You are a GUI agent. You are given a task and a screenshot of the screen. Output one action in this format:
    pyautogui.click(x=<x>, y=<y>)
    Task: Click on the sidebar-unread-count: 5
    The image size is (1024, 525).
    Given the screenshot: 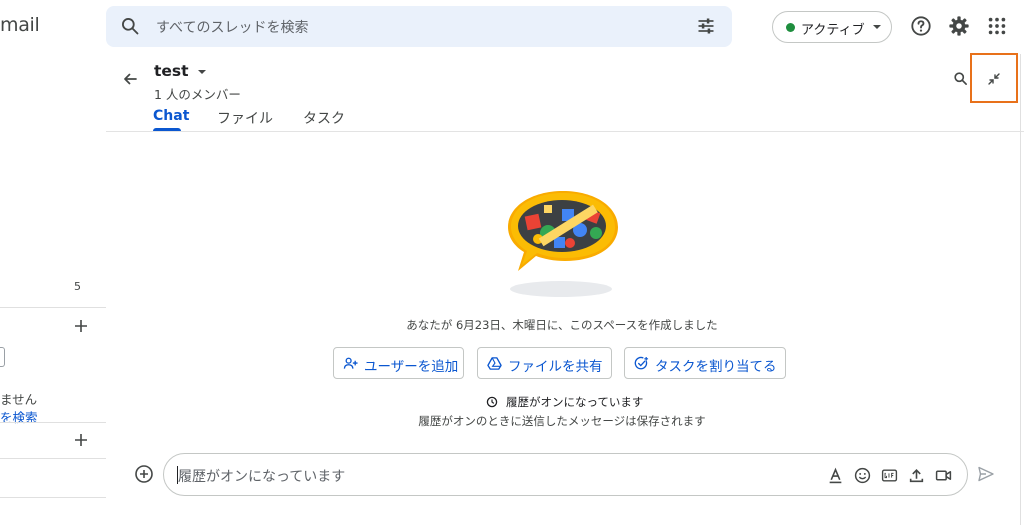 What is the action you would take?
    pyautogui.click(x=77, y=286)
    